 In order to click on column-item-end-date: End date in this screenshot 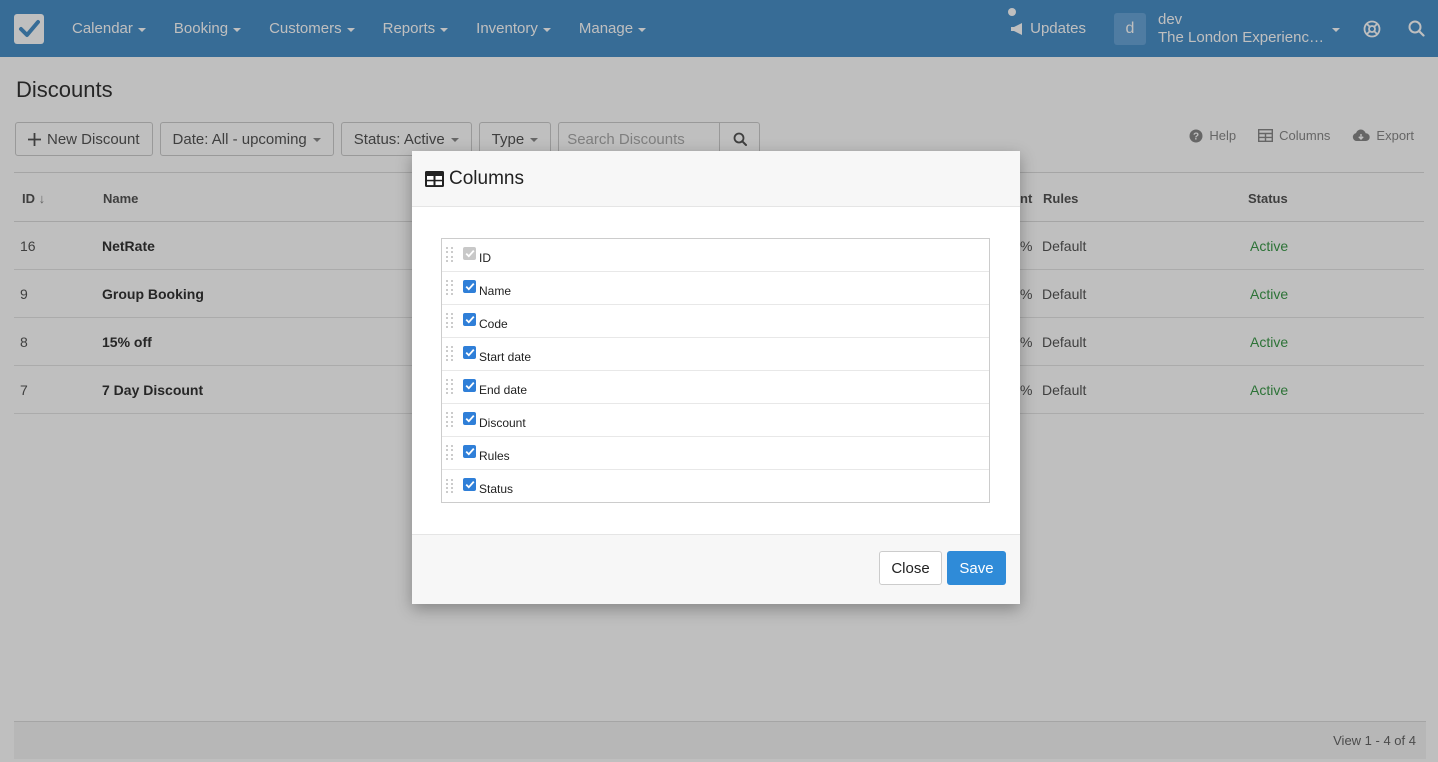, I will do `click(715, 387)`.